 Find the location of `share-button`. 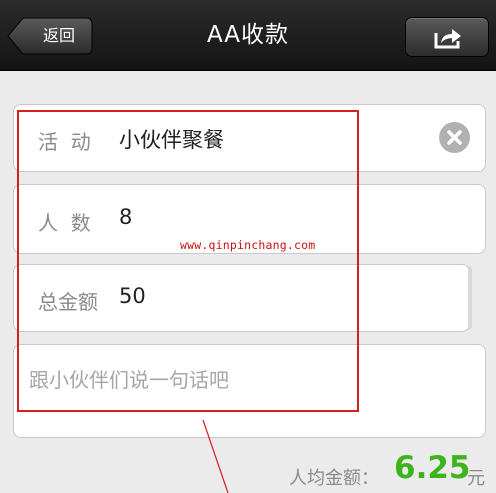

share-button is located at coordinates (447, 37).